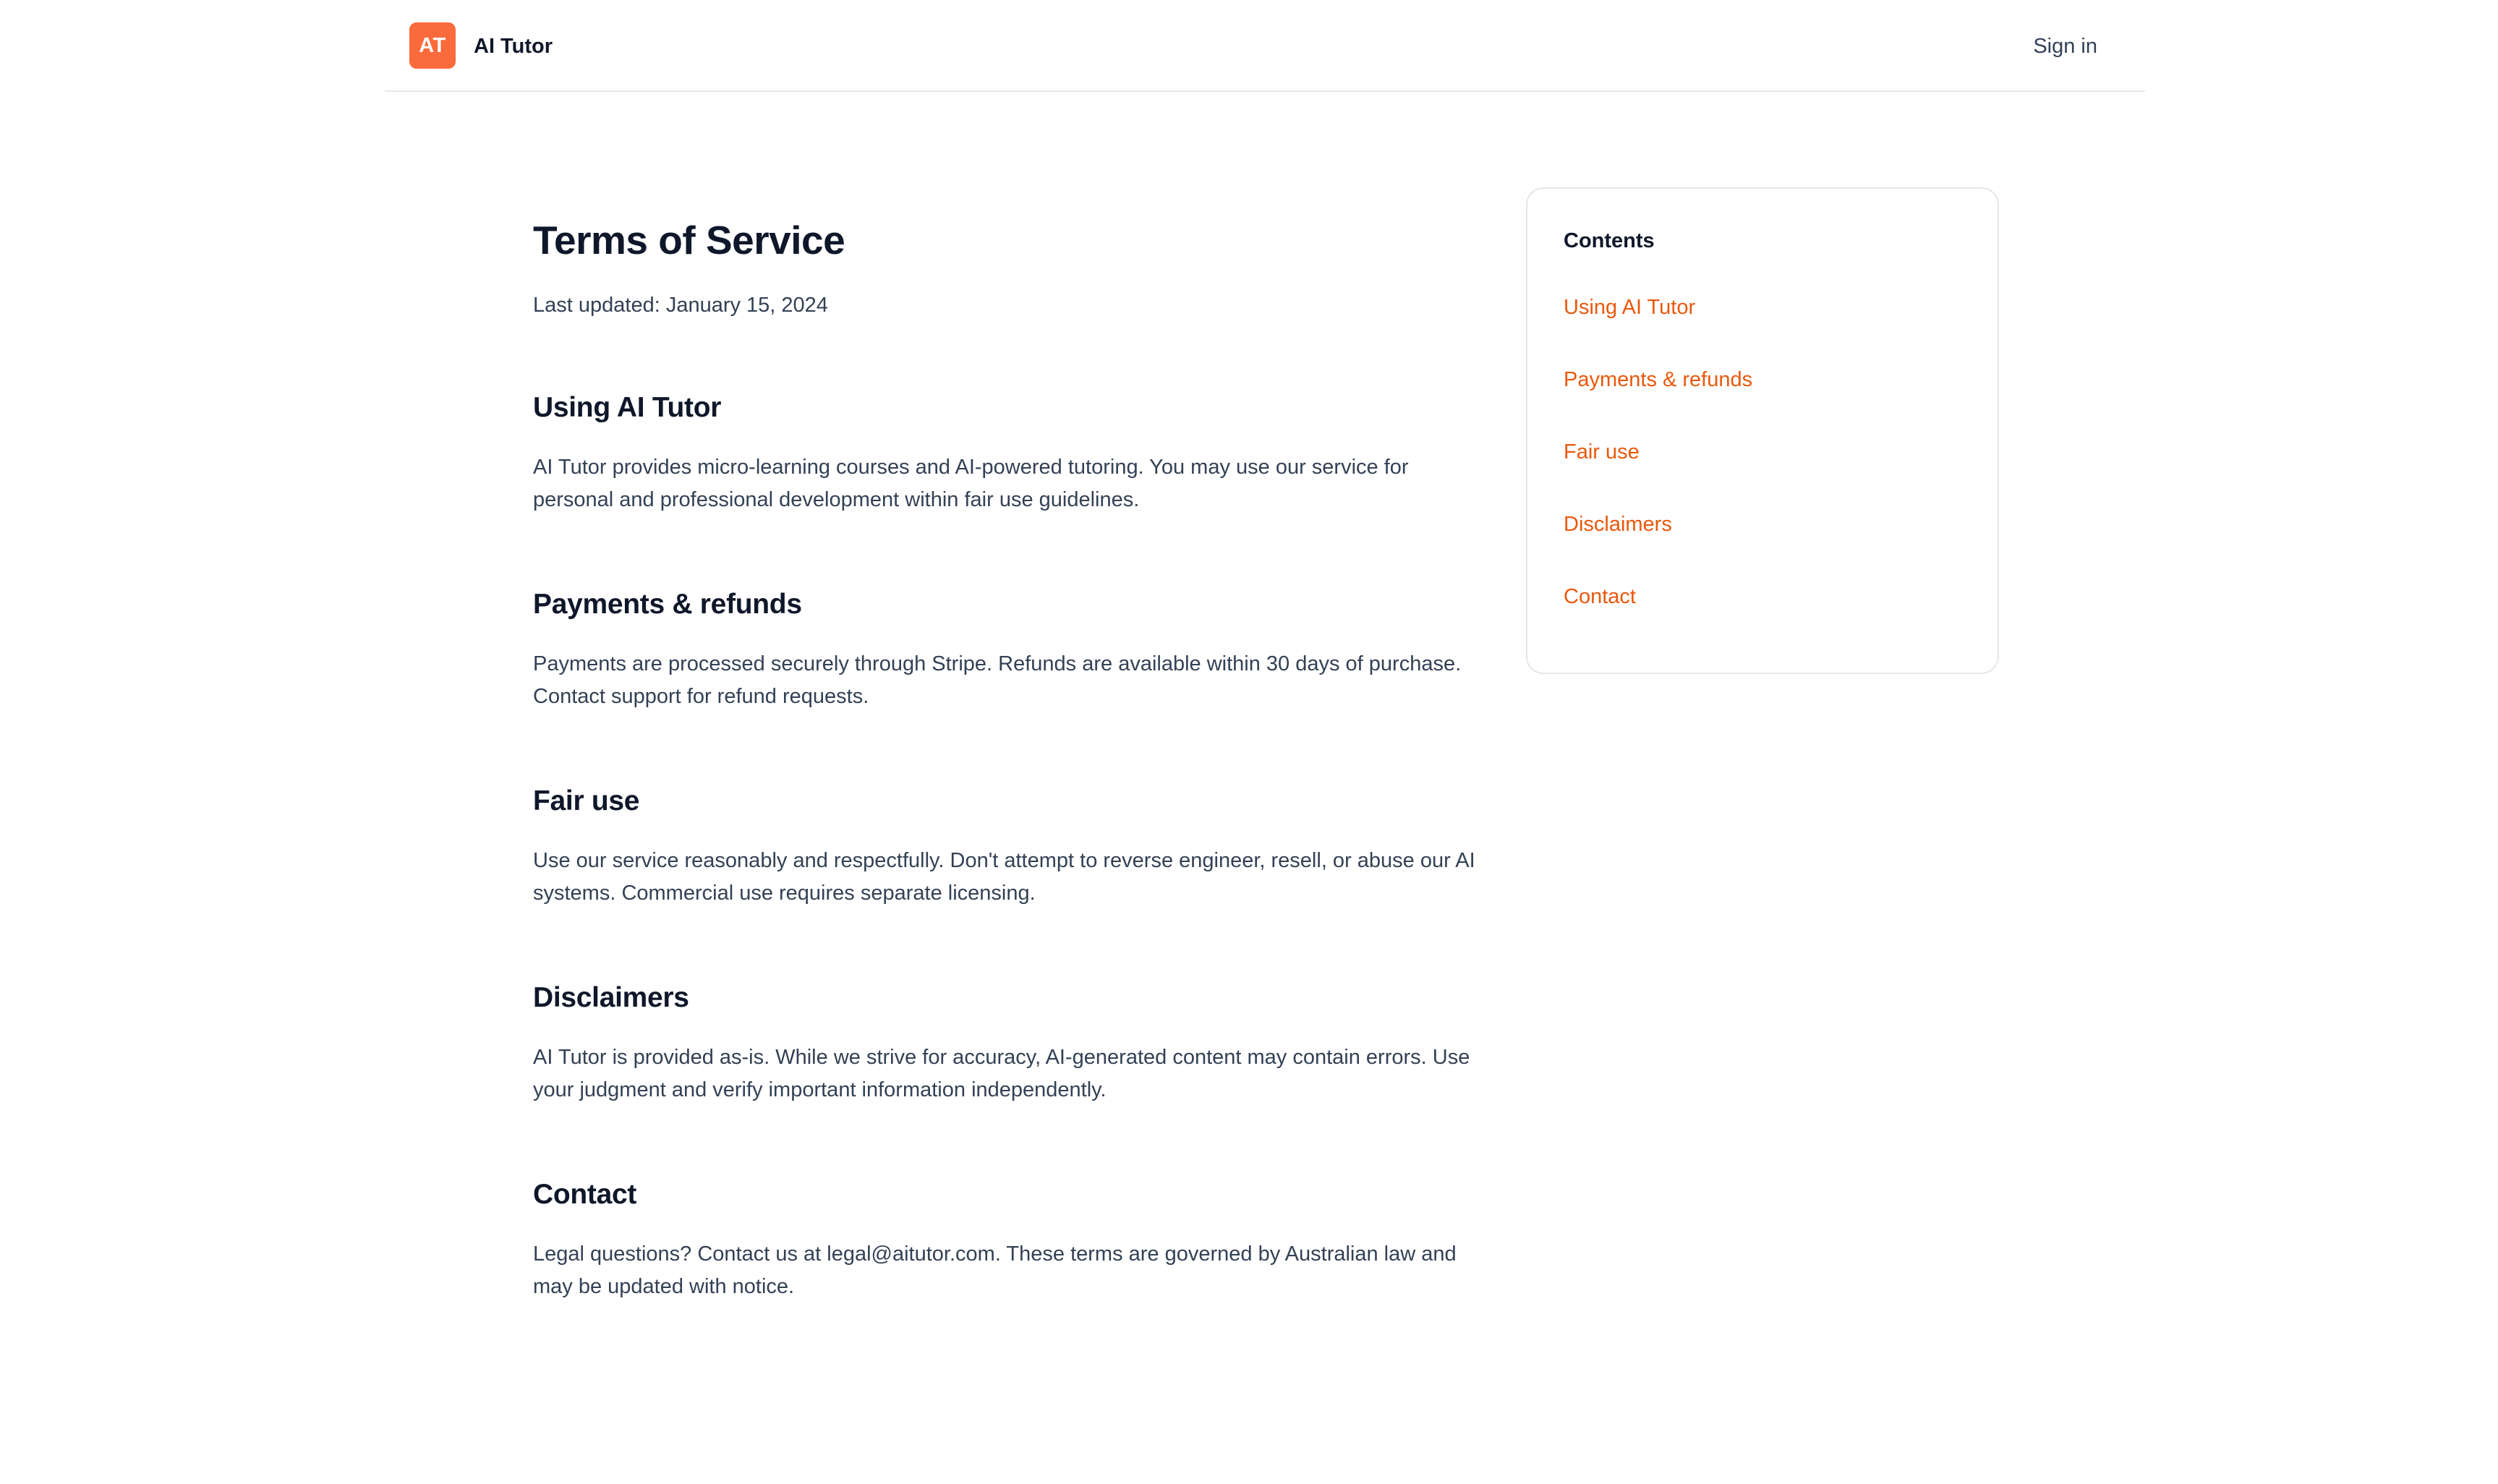 The width and height of the screenshot is (2498, 1484). Describe the element at coordinates (689, 240) in the screenshot. I see `page-title: Terms of Service` at that location.